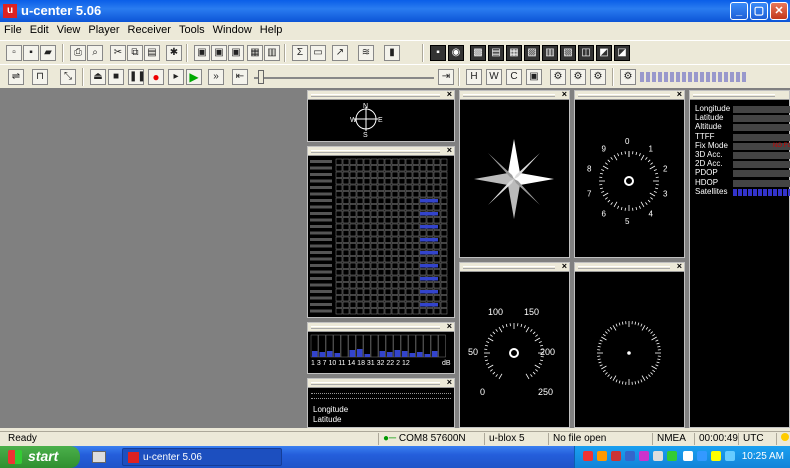 This screenshot has width=790, height=468. I want to click on quick-launch-icon, so click(99, 457).